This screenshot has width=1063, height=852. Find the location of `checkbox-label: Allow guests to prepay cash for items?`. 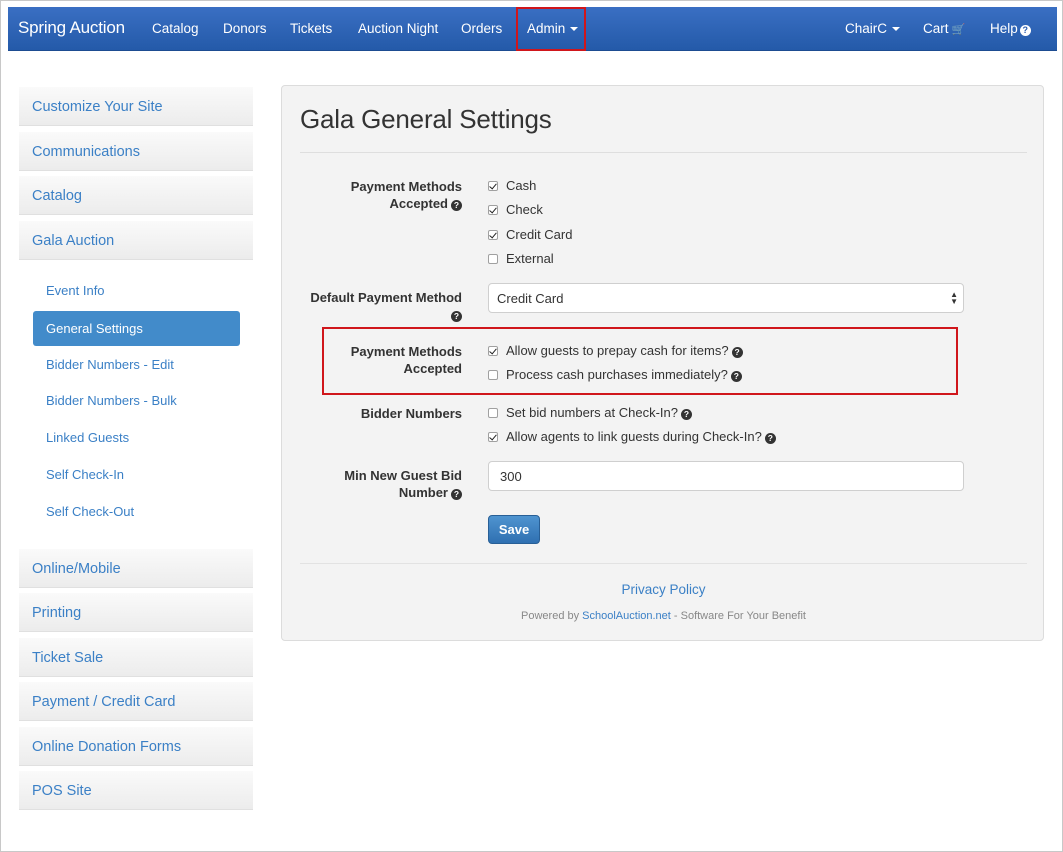

checkbox-label: Allow guests to prepay cash for items? is located at coordinates (617, 350).